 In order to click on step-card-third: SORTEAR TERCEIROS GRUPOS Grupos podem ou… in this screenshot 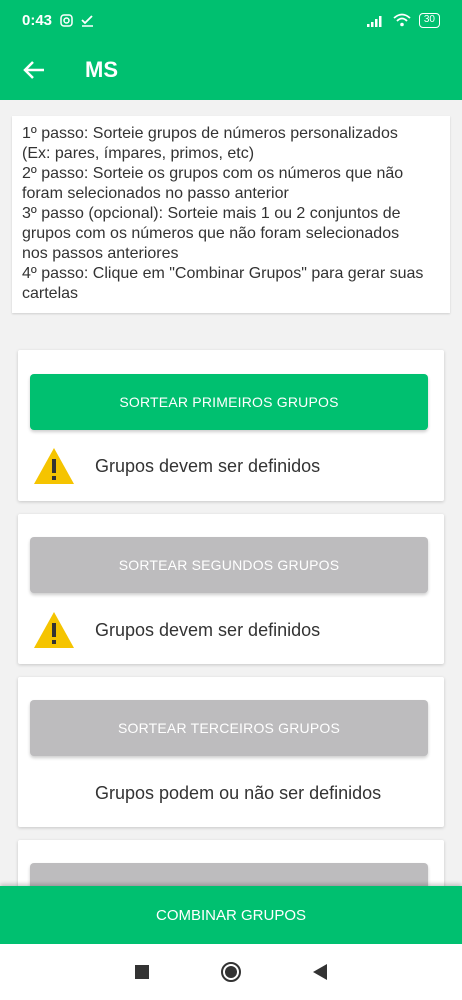, I will do `click(231, 752)`.